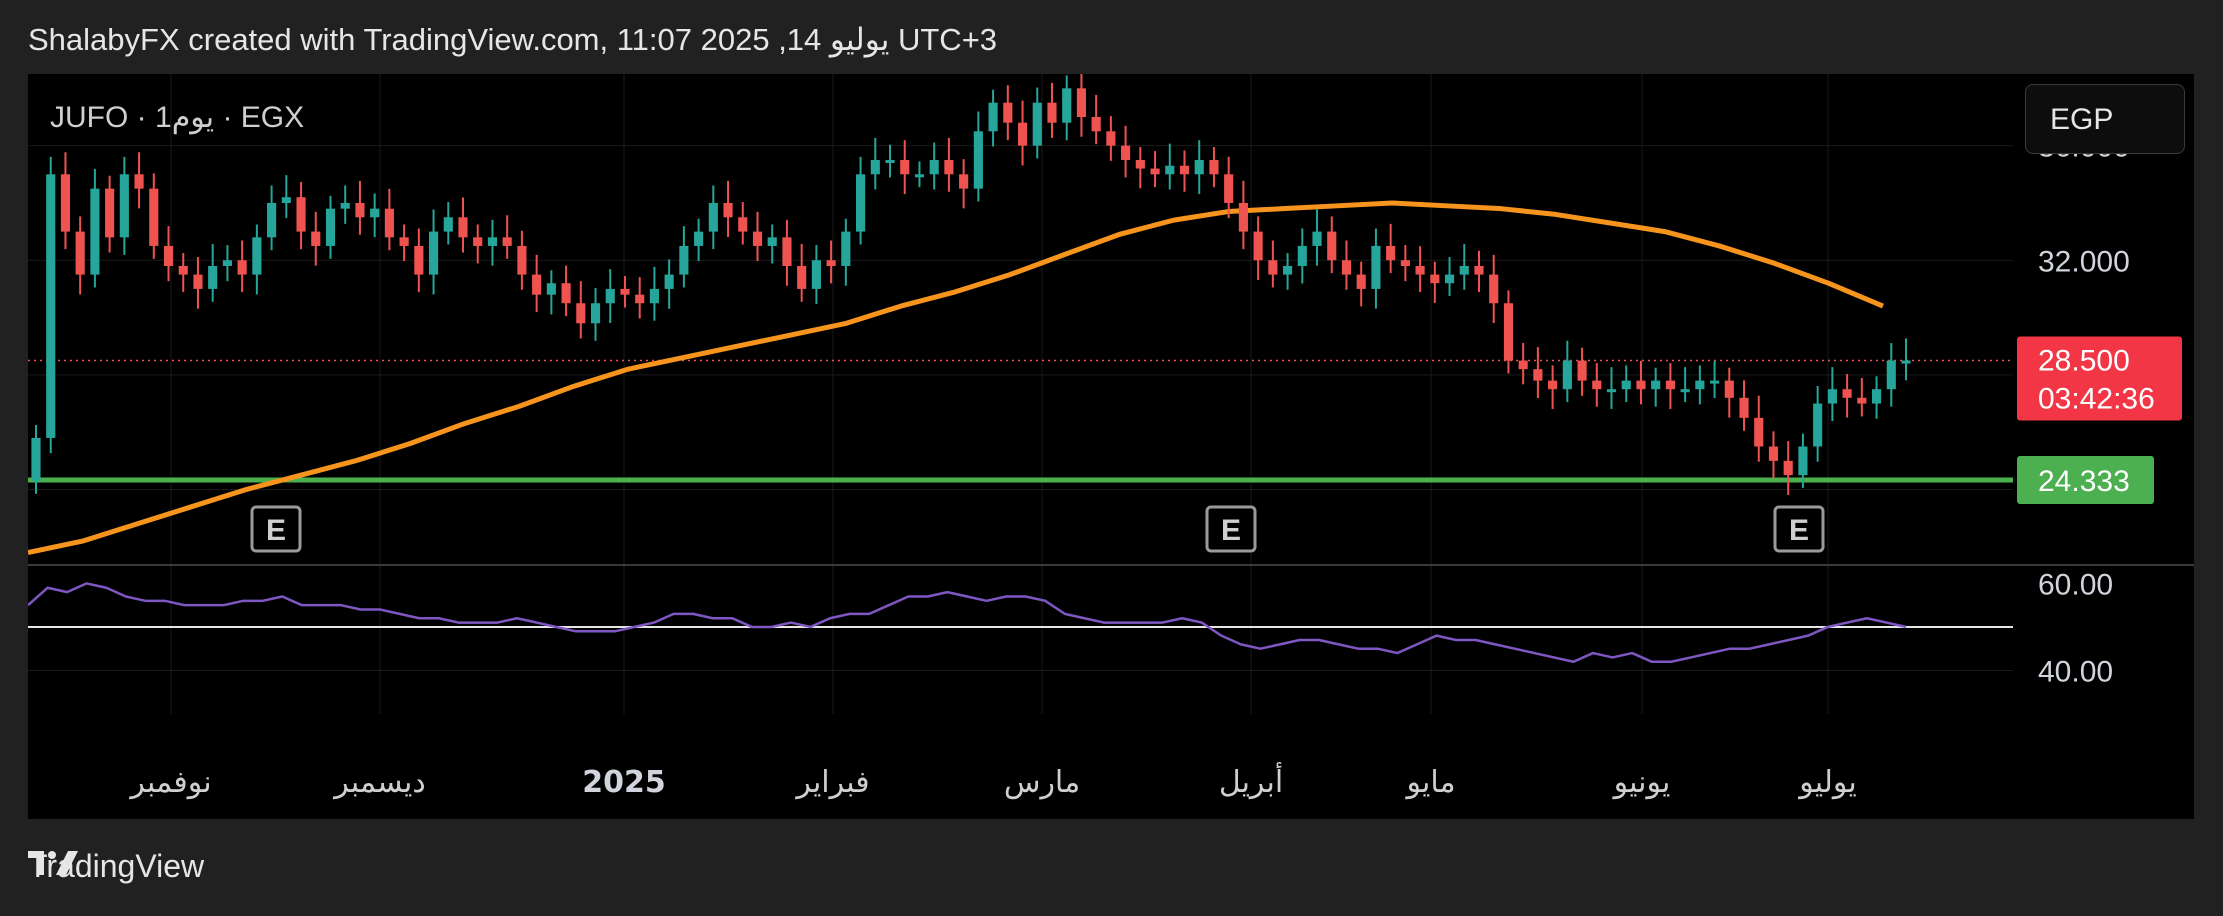  I want to click on currency-button: EGP, so click(2105, 119).